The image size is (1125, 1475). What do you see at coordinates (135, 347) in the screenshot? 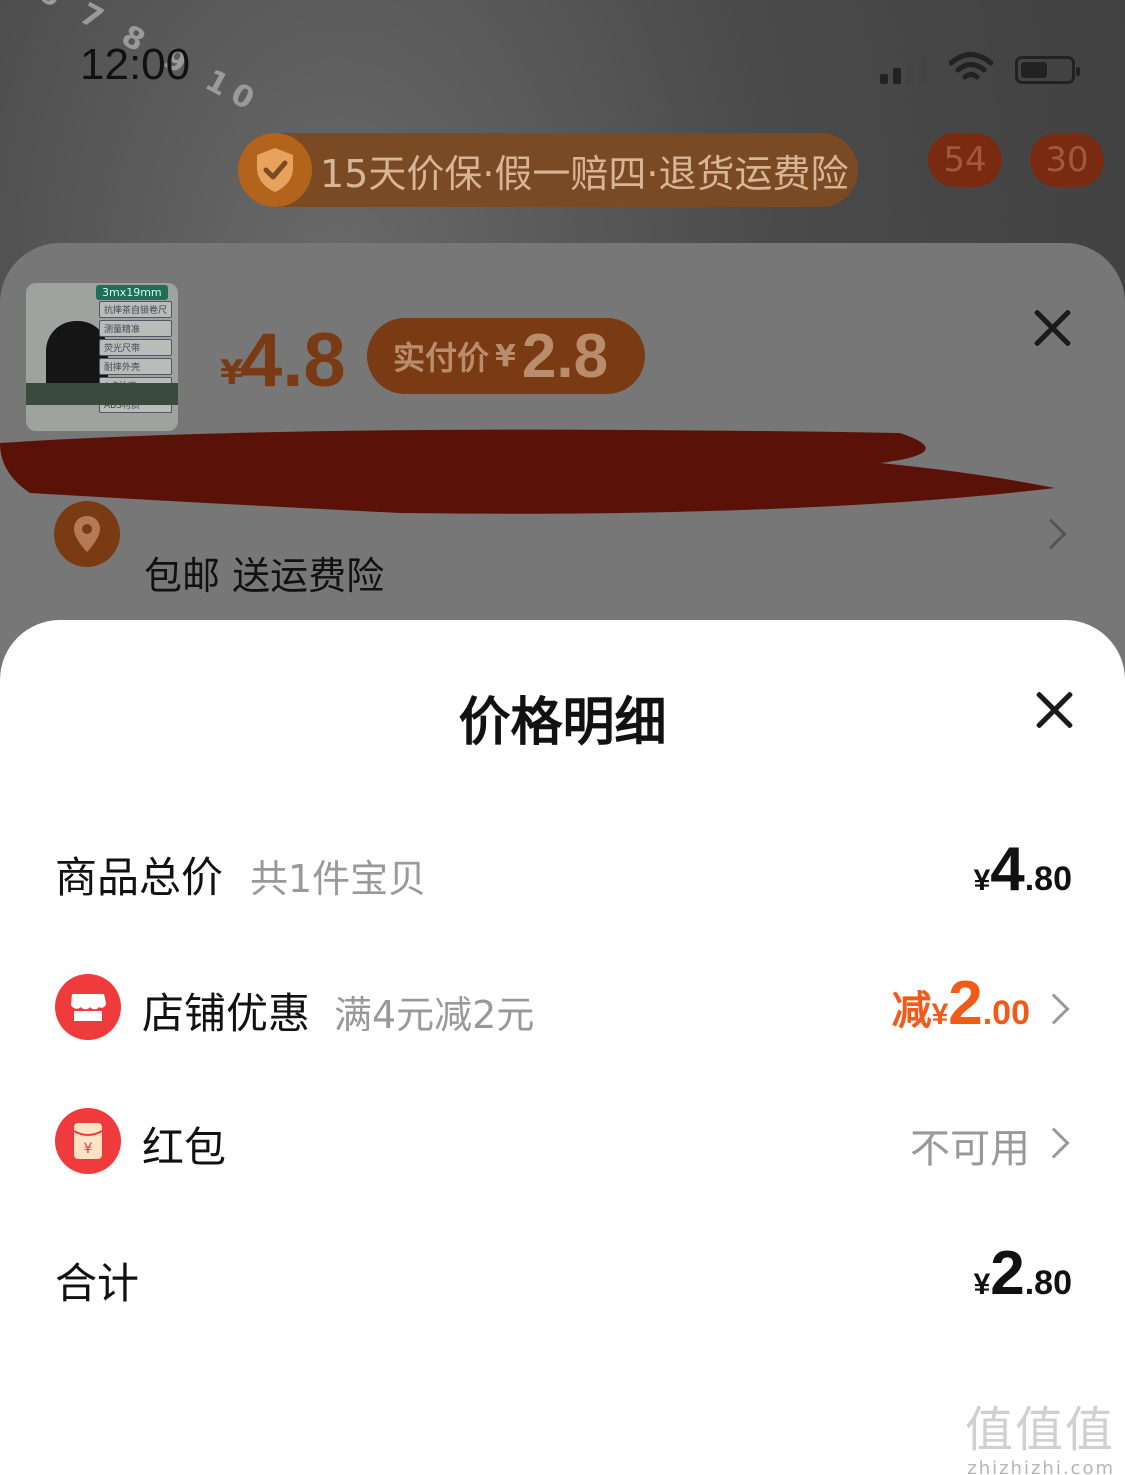
I see `thumbnail-tag: 荧光尺带` at bounding box center [135, 347].